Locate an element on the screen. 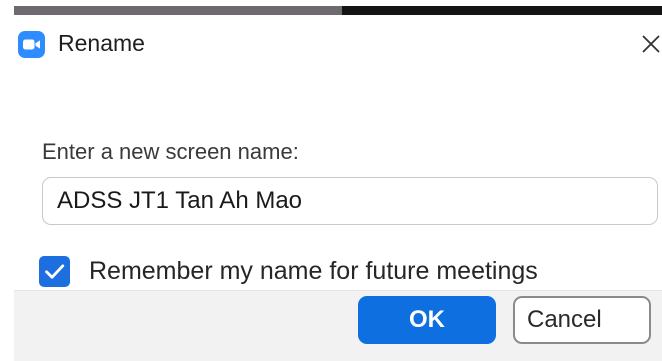 The width and height of the screenshot is (662, 361). background-window-bar-left is located at coordinates (178, 10).